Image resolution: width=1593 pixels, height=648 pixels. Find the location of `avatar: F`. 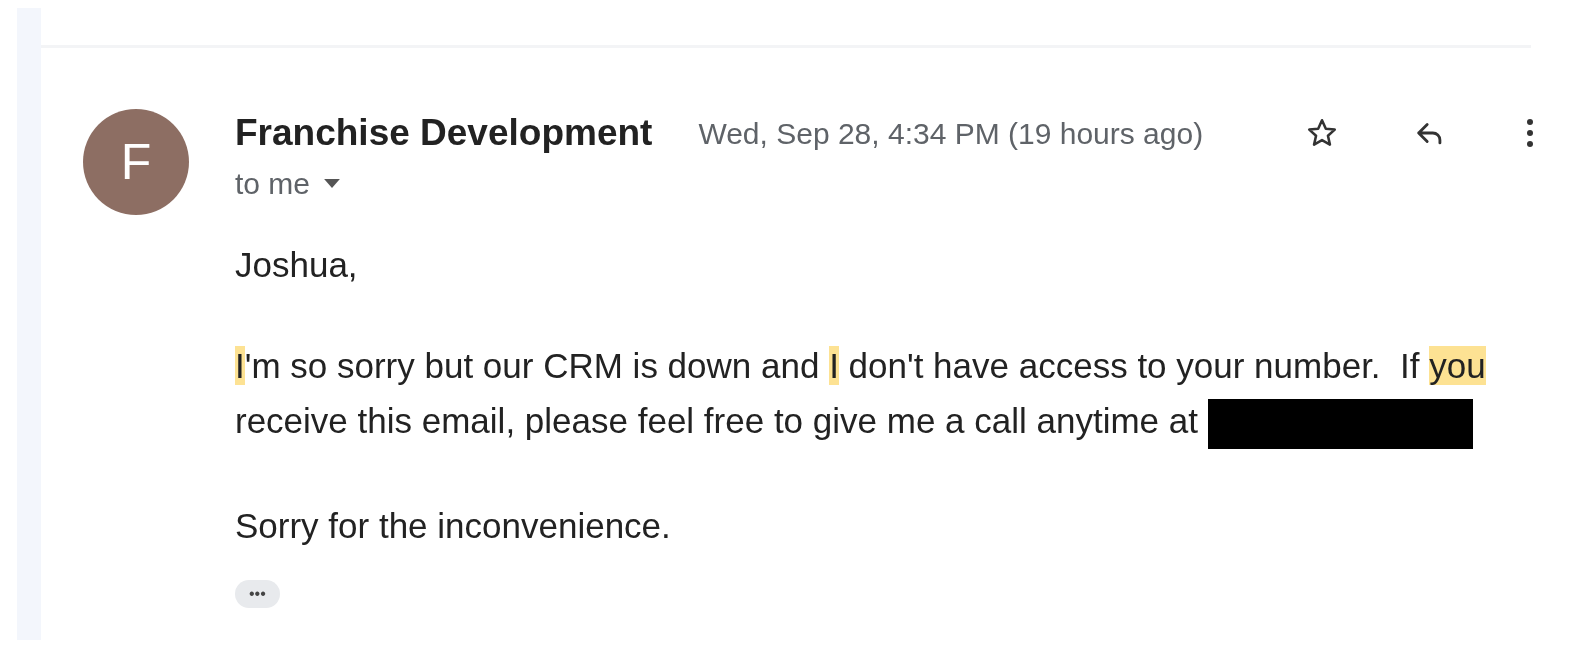

avatar: F is located at coordinates (136, 162).